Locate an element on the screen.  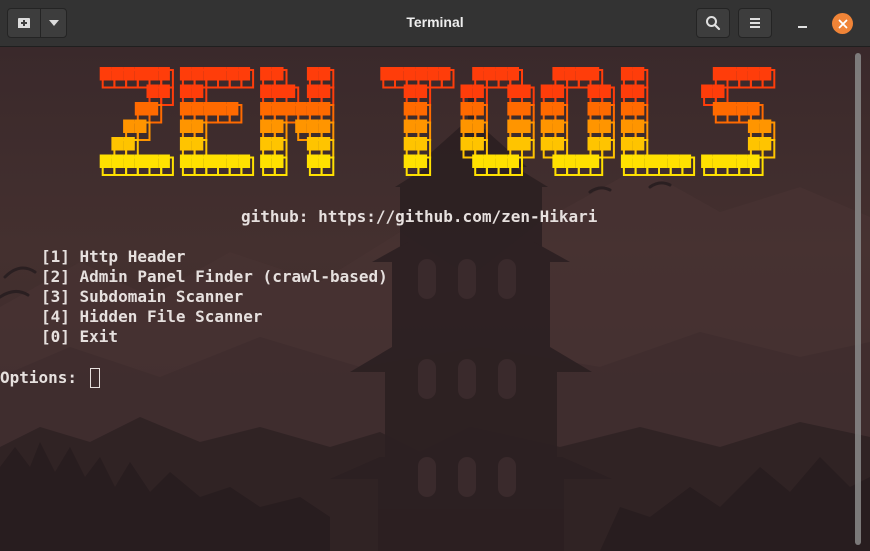
menu-option-exit: [0] Exit is located at coordinates (80, 336).